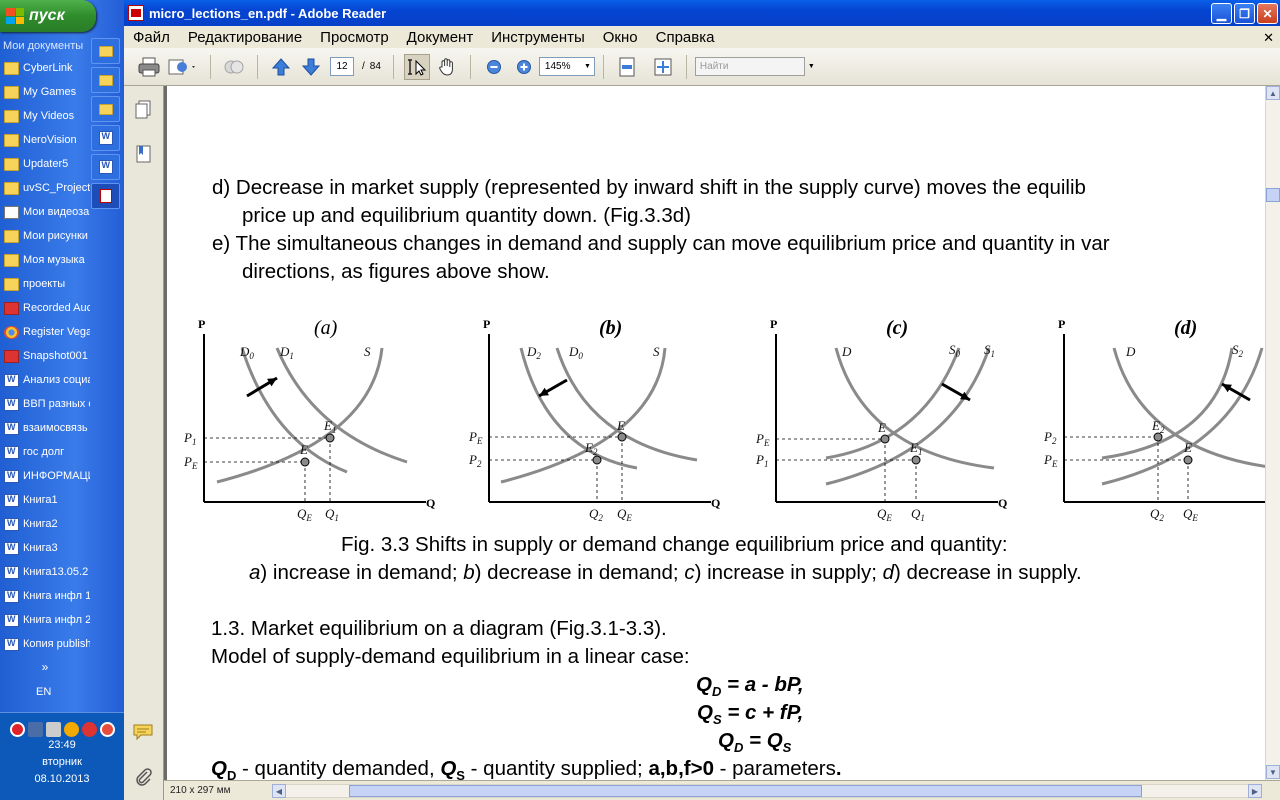 The height and width of the screenshot is (800, 1280). I want to click on eq1-sub: D, so click(716, 692).